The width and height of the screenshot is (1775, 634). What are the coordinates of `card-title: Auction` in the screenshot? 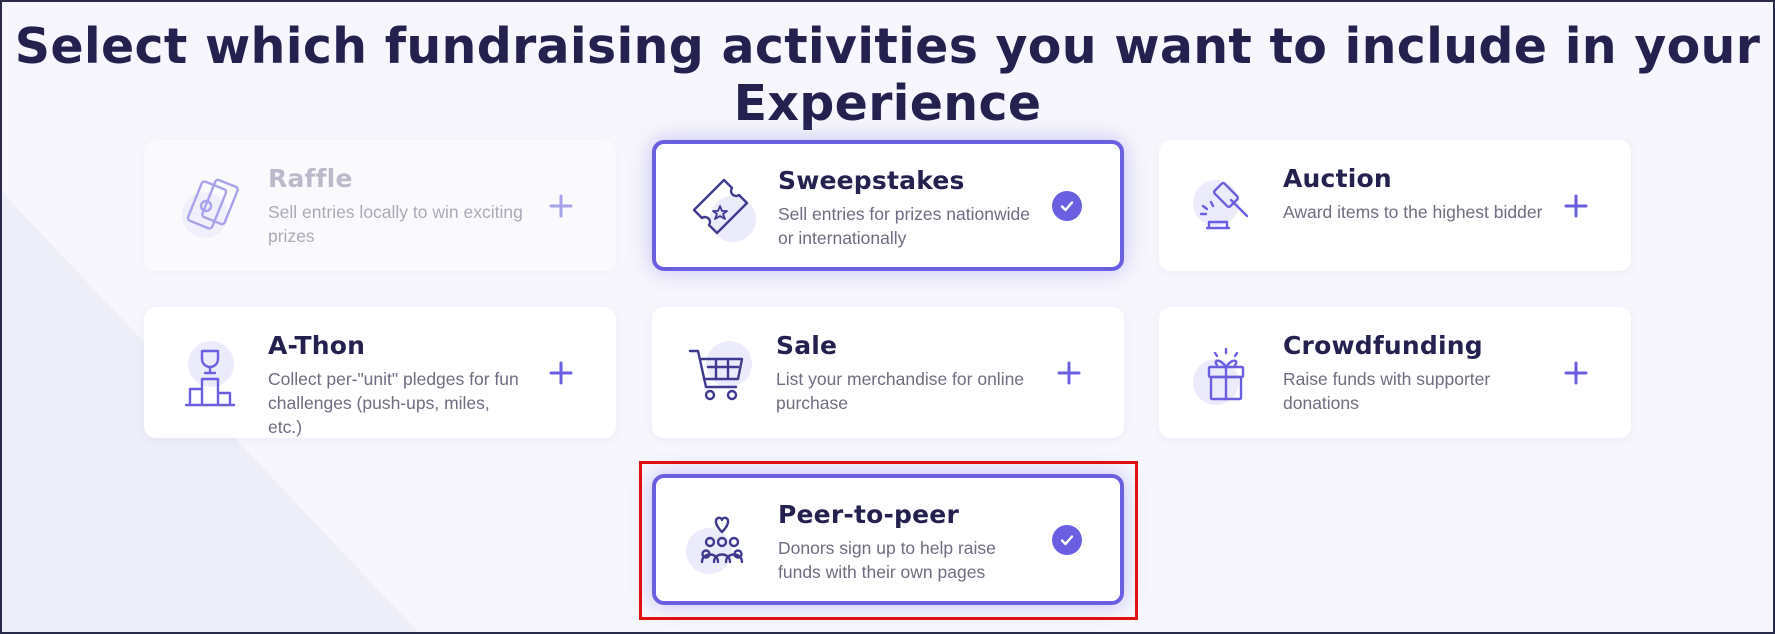 It's located at (1337, 178).